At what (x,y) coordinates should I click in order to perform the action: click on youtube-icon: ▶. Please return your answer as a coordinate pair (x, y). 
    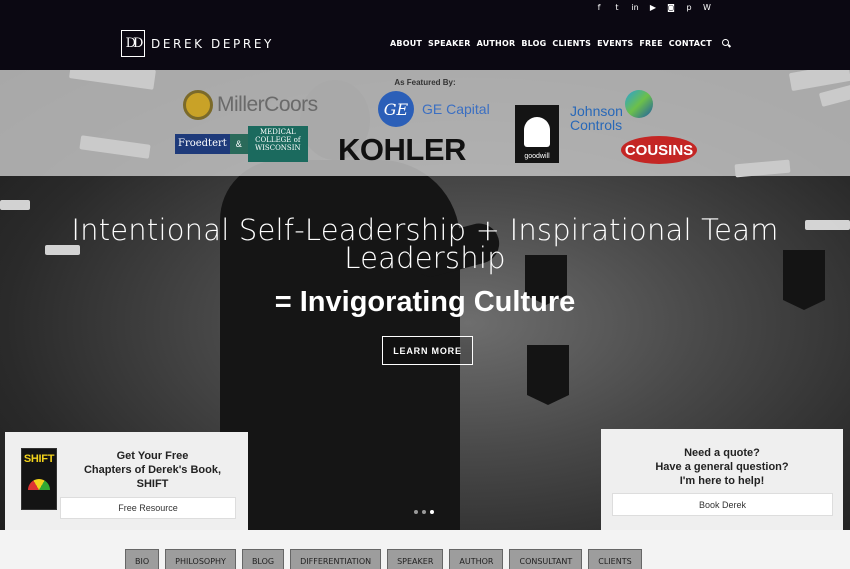
    Looking at the image, I should click on (653, 8).